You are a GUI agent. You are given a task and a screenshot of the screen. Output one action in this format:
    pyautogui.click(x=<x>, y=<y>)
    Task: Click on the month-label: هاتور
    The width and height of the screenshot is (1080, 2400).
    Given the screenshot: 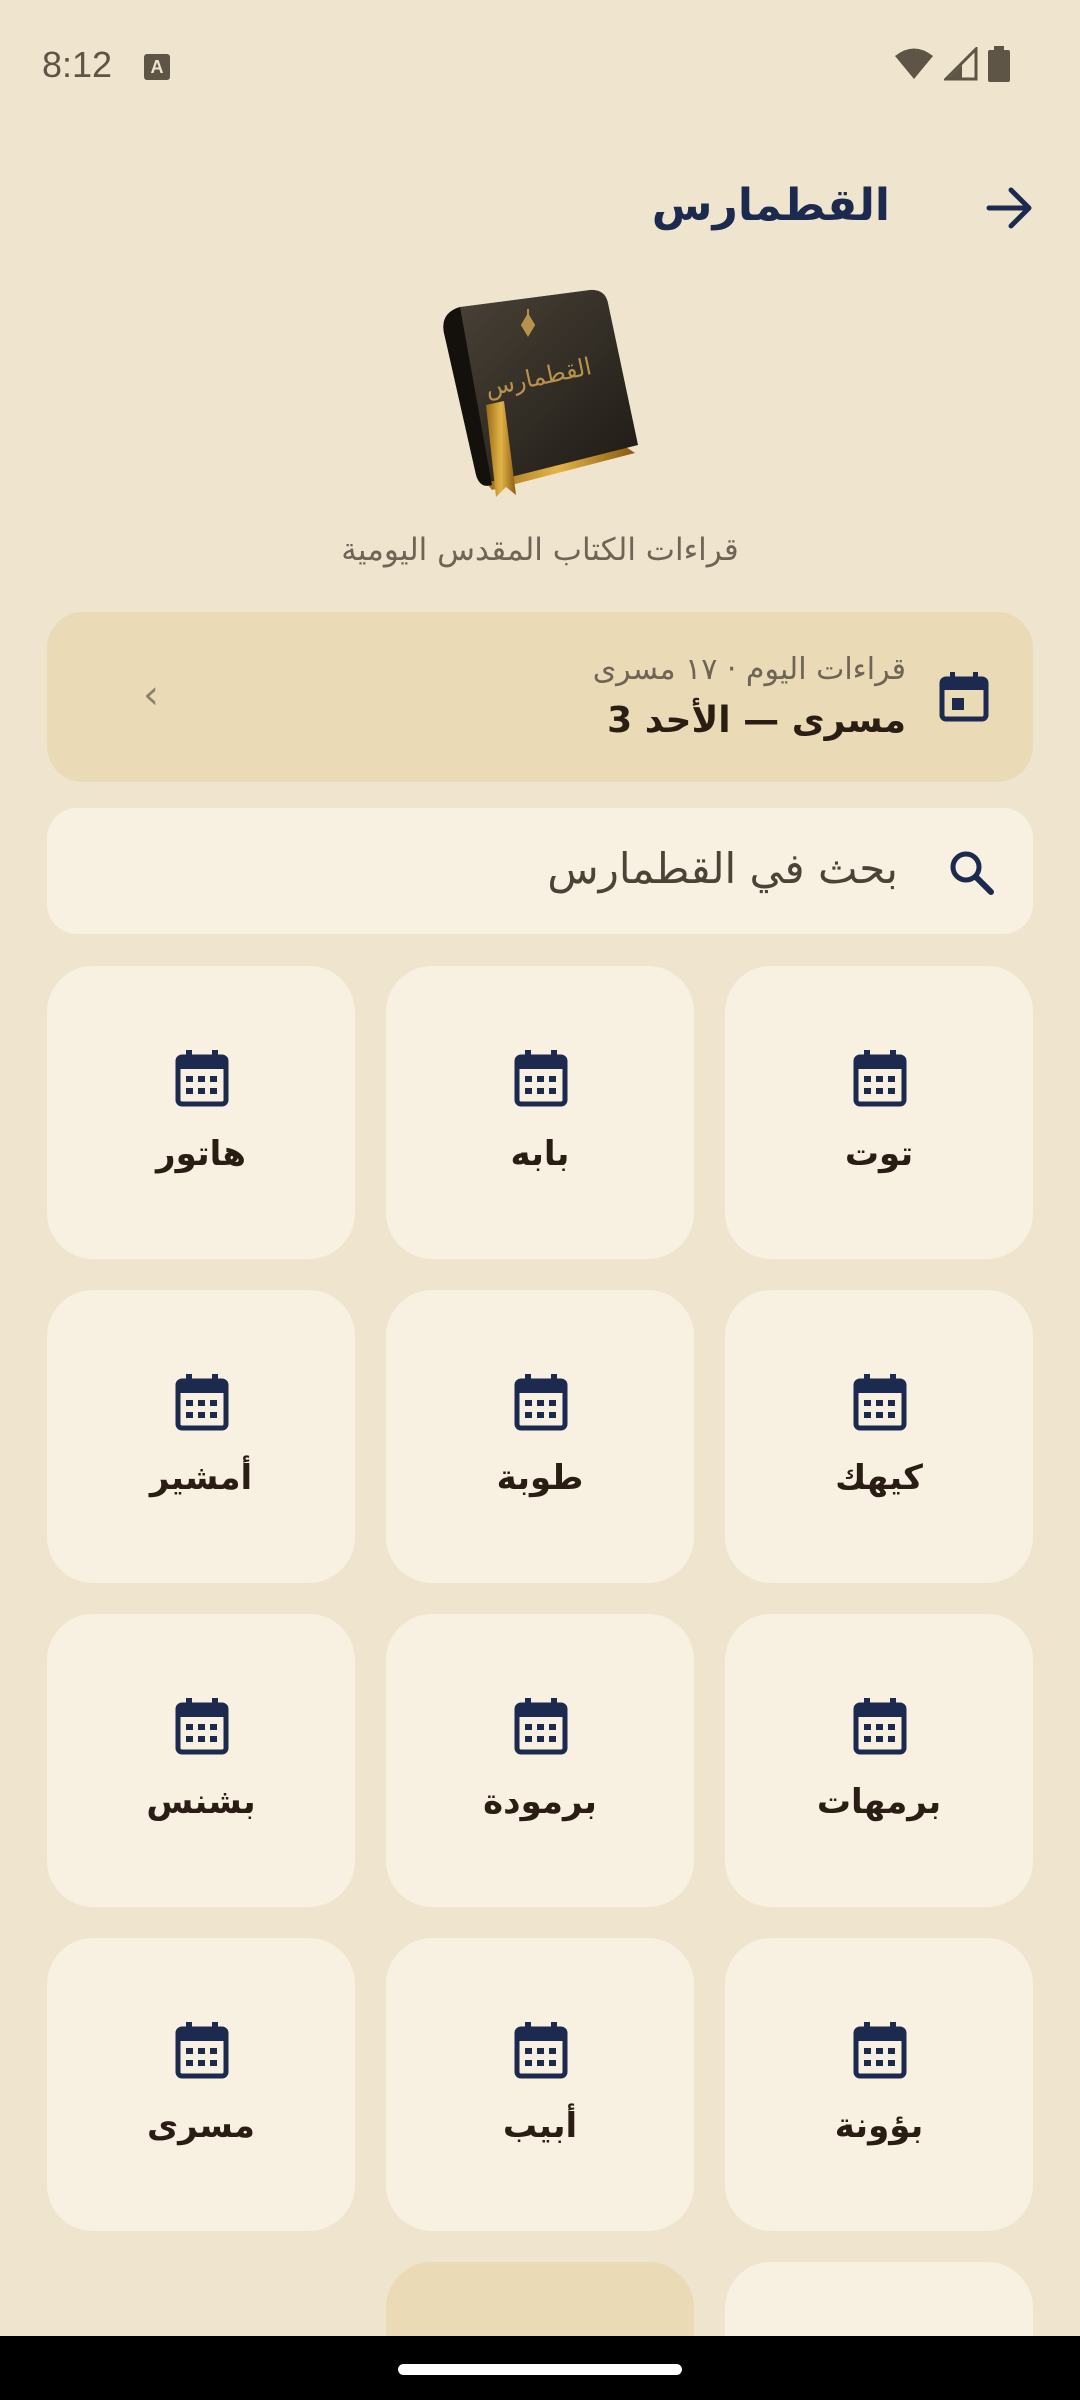 What is the action you would take?
    pyautogui.click(x=201, y=1154)
    